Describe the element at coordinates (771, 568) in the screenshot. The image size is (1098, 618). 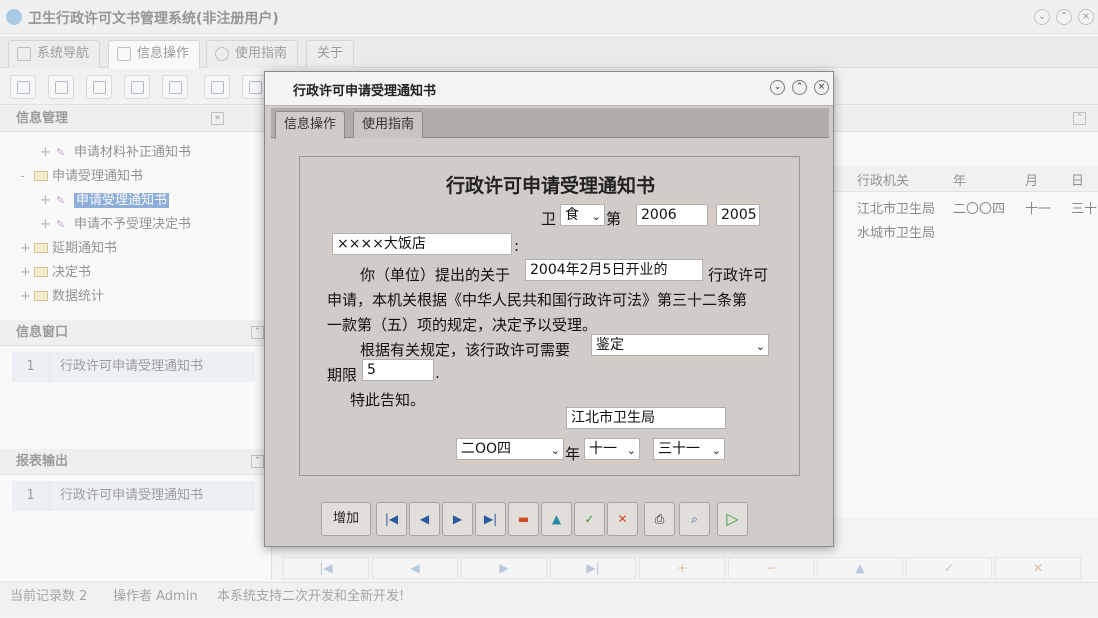
I see `delete-record-button: −` at that location.